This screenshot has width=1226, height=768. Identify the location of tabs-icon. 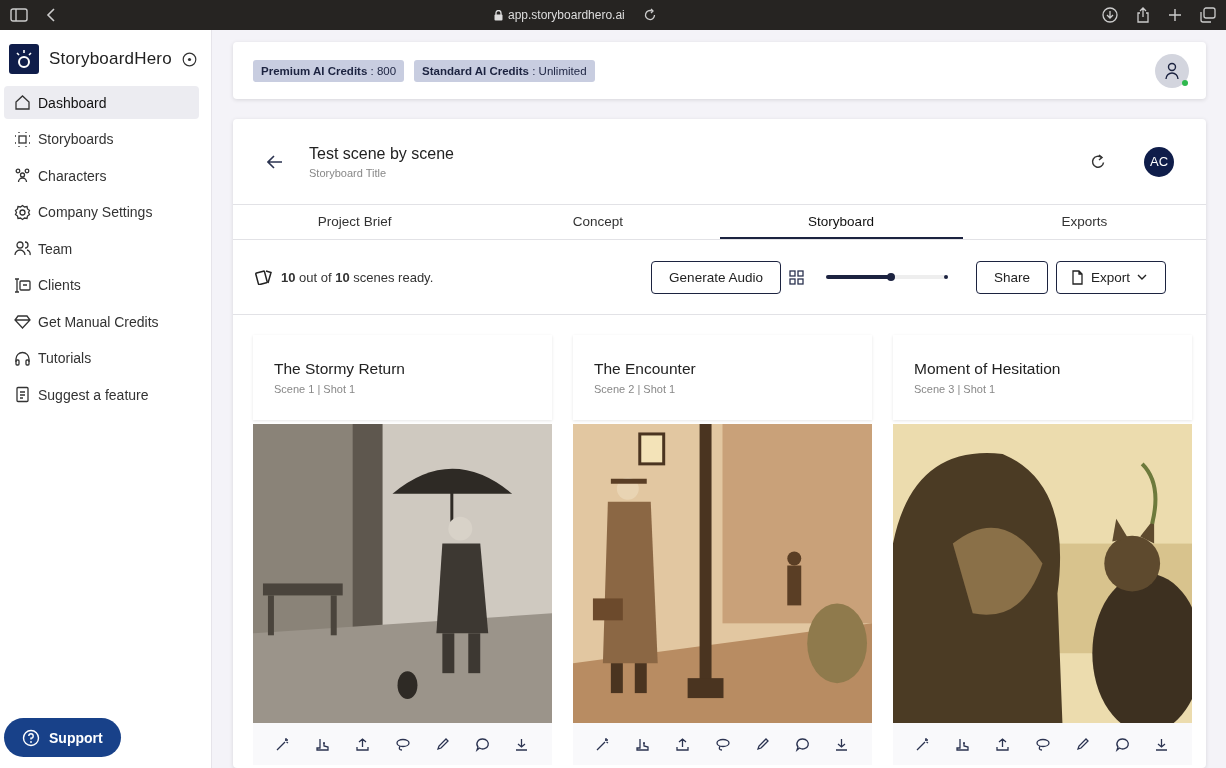
(1208, 15).